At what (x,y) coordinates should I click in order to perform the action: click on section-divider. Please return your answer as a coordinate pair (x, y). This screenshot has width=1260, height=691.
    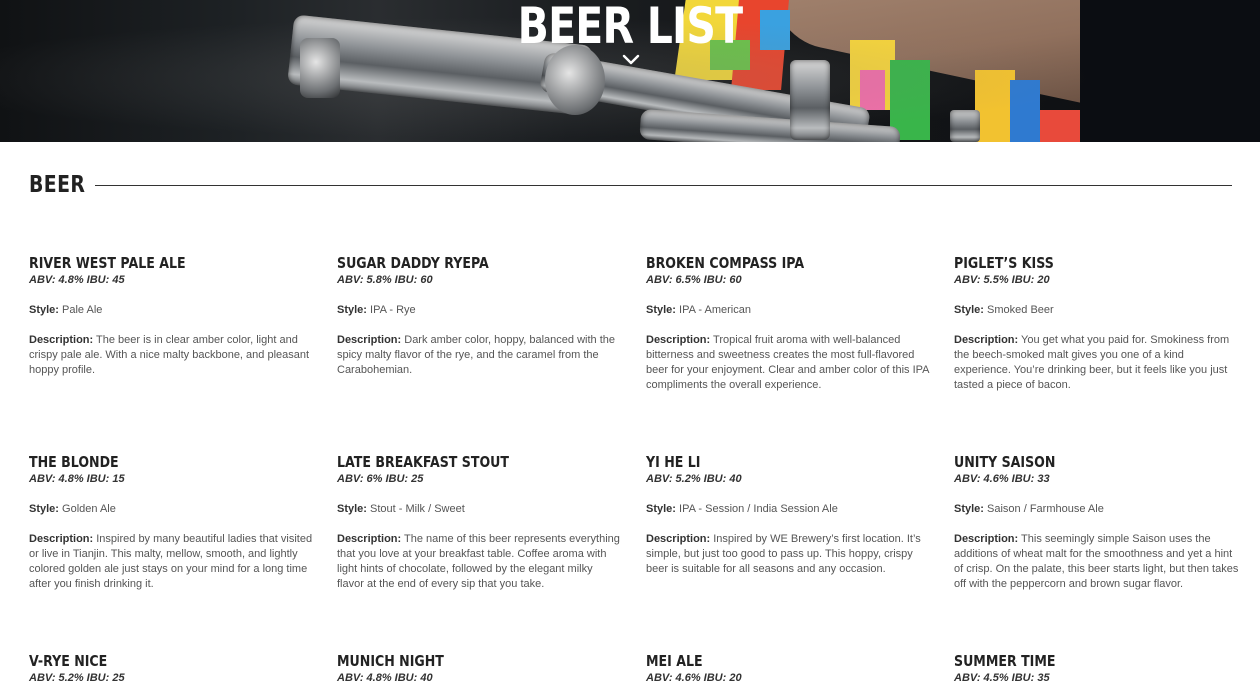
    Looking at the image, I should click on (663, 185).